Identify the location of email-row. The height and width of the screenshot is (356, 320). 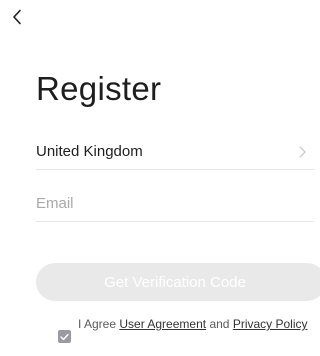
(175, 204).